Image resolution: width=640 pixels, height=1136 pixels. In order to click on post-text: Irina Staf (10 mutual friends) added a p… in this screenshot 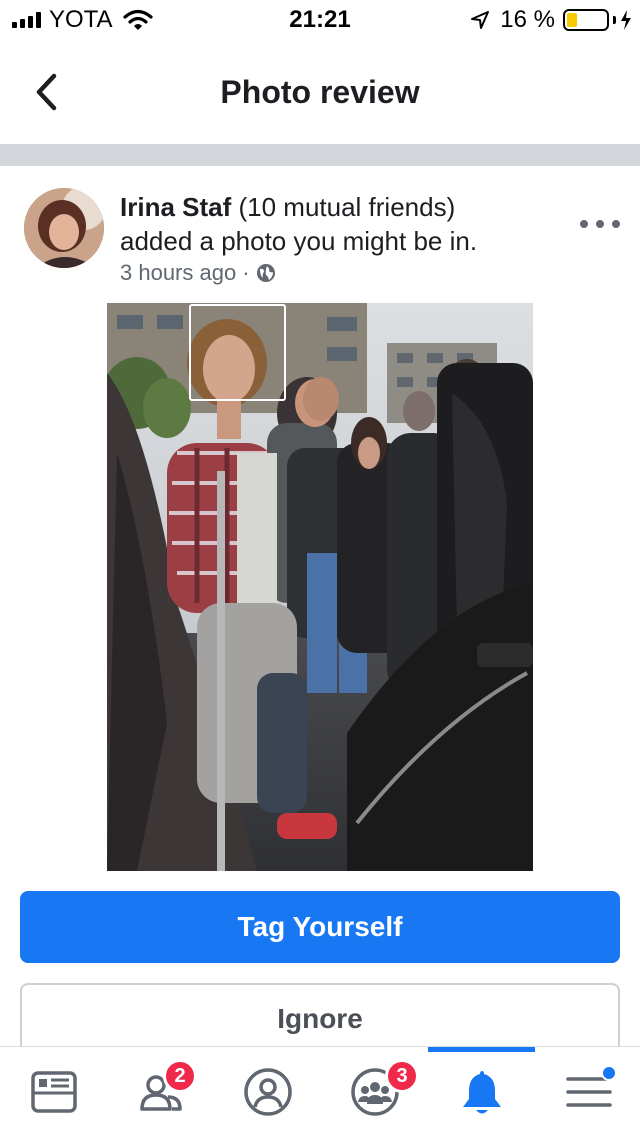, I will do `click(340, 239)`.